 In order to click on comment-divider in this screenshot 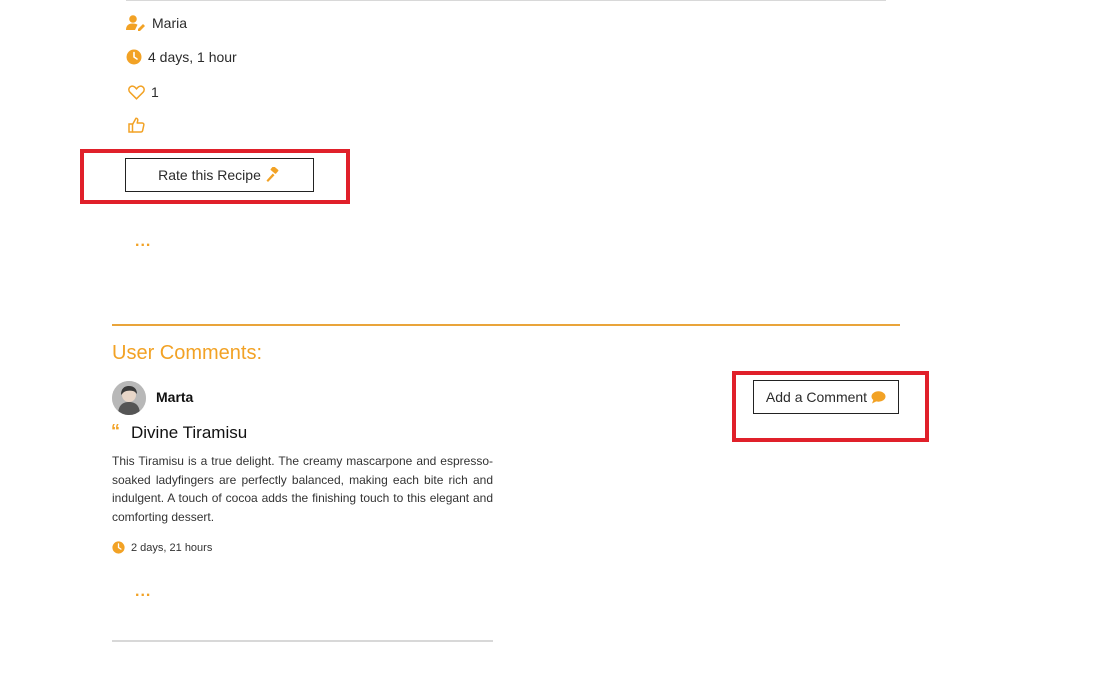, I will do `click(302, 641)`.